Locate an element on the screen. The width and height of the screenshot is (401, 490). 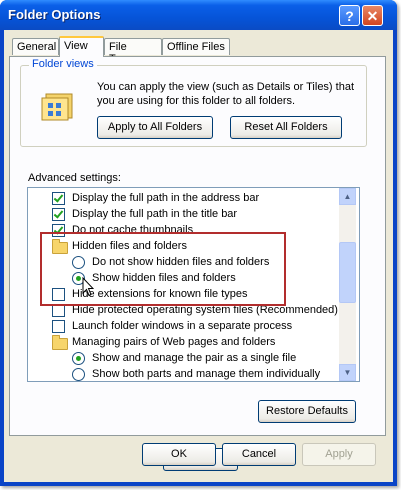
setting-row: Display the full path in the address bar is located at coordinates (183, 198).